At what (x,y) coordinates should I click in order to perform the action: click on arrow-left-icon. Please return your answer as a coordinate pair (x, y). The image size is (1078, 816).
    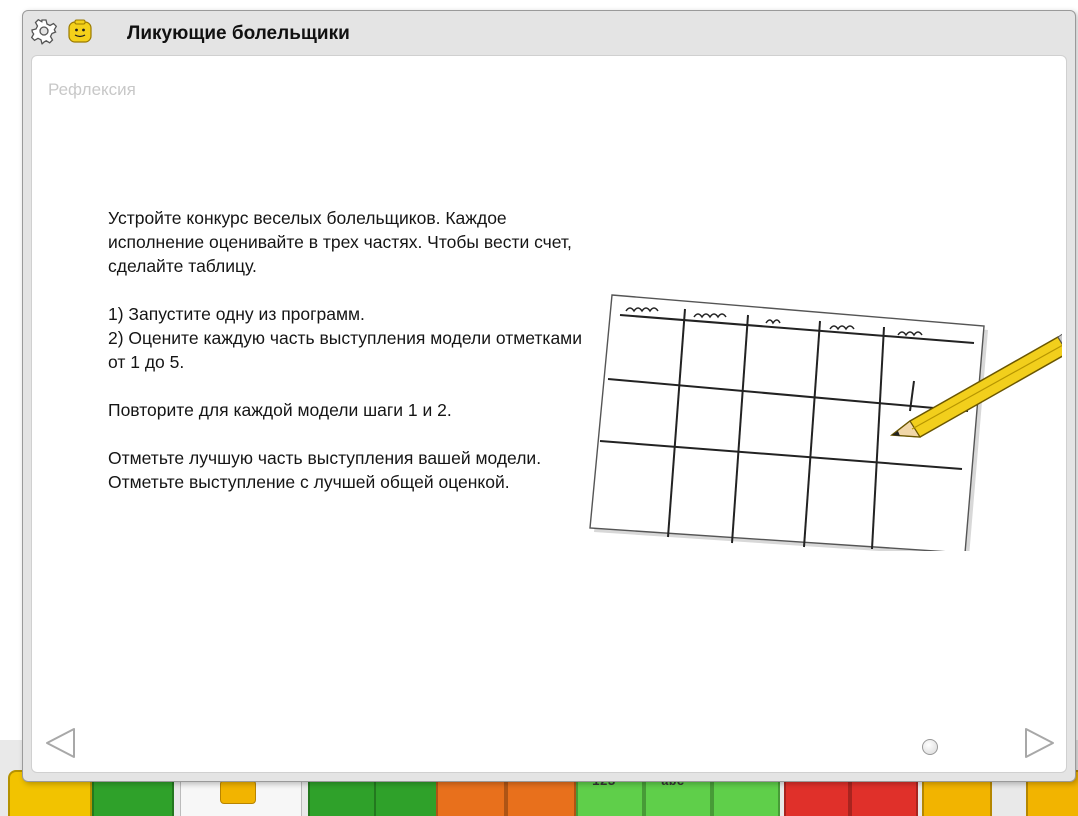
    Looking at the image, I should click on (61, 743).